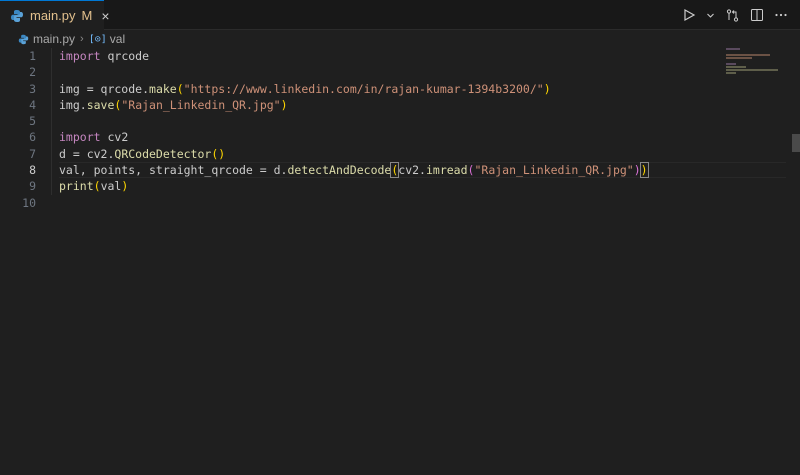  Describe the element at coordinates (100, 104) in the screenshot. I see `function-name: save` at that location.